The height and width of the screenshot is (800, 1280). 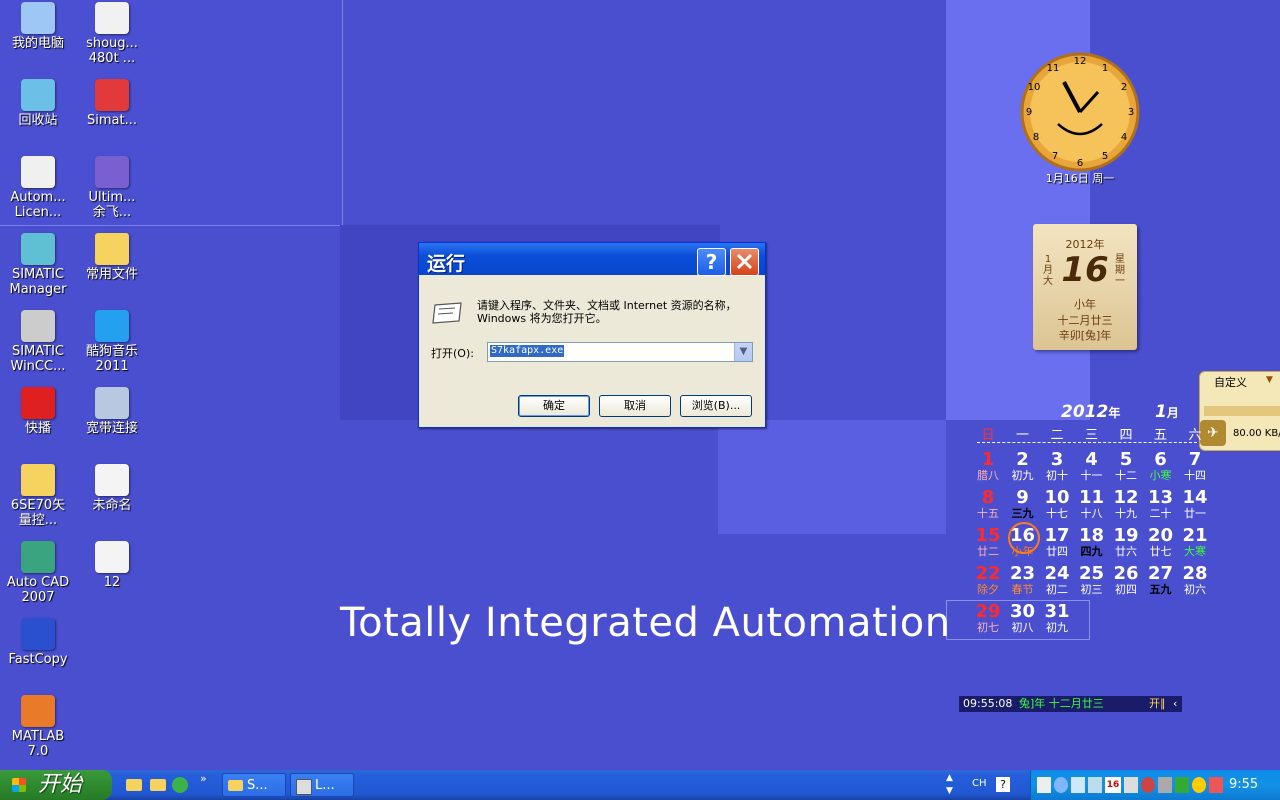 What do you see at coordinates (38, 411) in the screenshot?
I see `desktop-icon: 快播` at bounding box center [38, 411].